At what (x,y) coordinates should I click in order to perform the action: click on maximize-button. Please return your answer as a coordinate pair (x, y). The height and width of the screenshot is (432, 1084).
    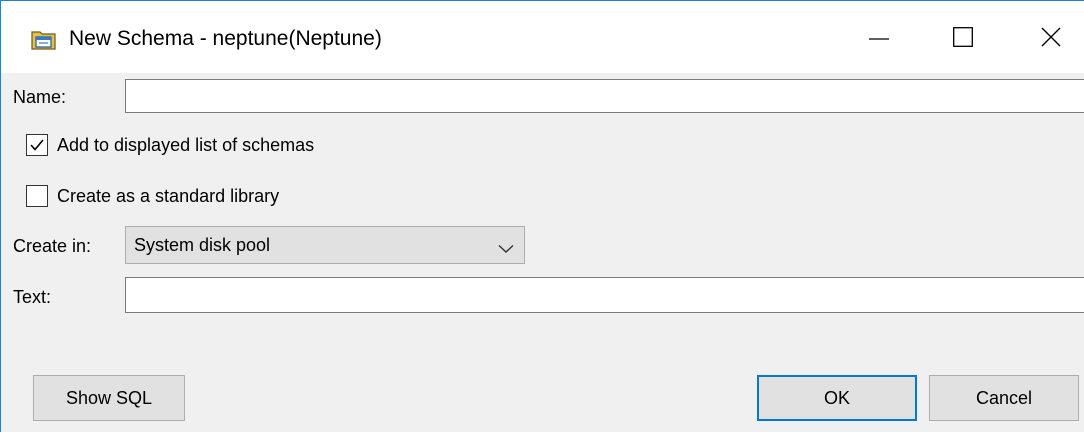
    Looking at the image, I should click on (963, 37).